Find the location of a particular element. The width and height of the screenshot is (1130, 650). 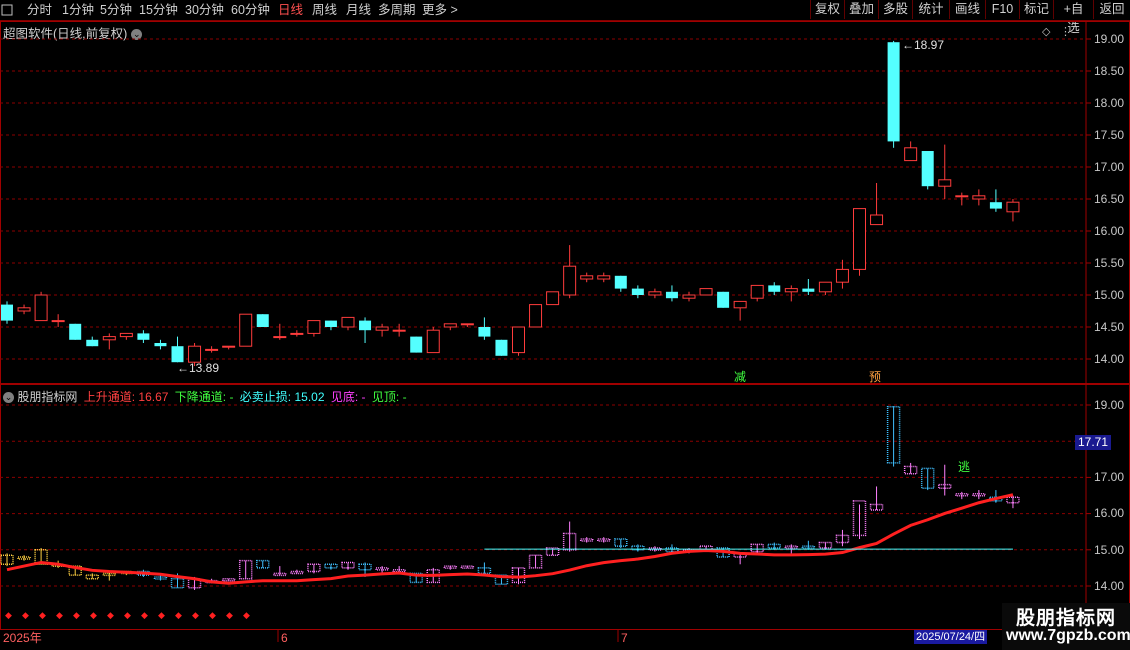

y-tick: 15.50 is located at coordinates (1109, 263).